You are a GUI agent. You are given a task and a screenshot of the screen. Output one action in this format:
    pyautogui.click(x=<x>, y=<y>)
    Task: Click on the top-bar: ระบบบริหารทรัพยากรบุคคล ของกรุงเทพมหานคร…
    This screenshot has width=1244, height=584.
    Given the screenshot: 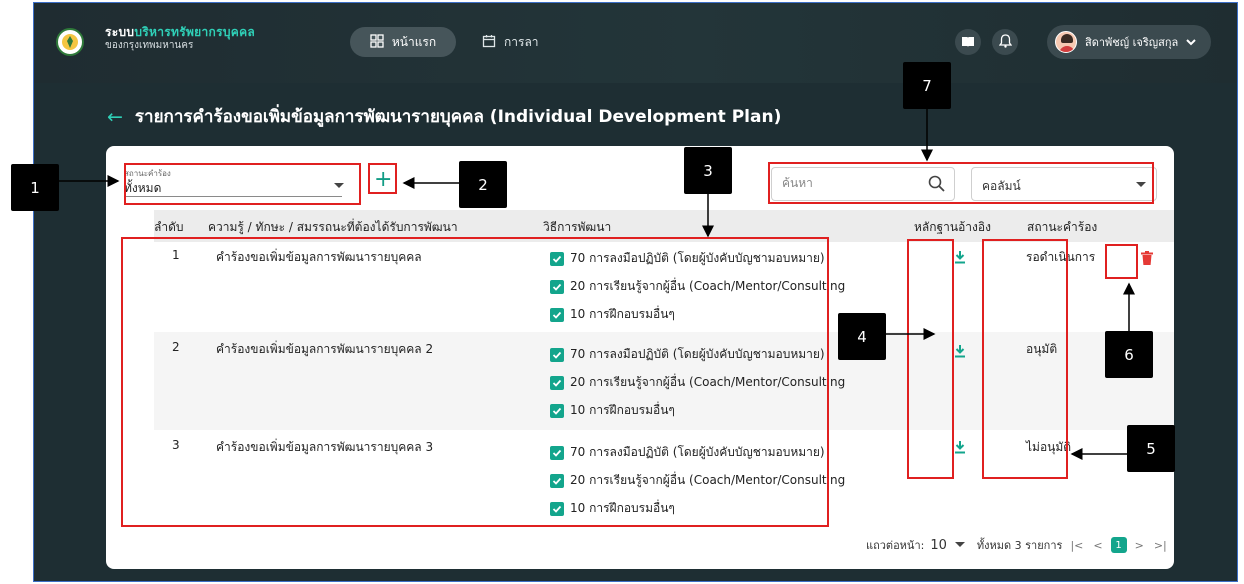 What is the action you would take?
    pyautogui.click(x=635, y=43)
    